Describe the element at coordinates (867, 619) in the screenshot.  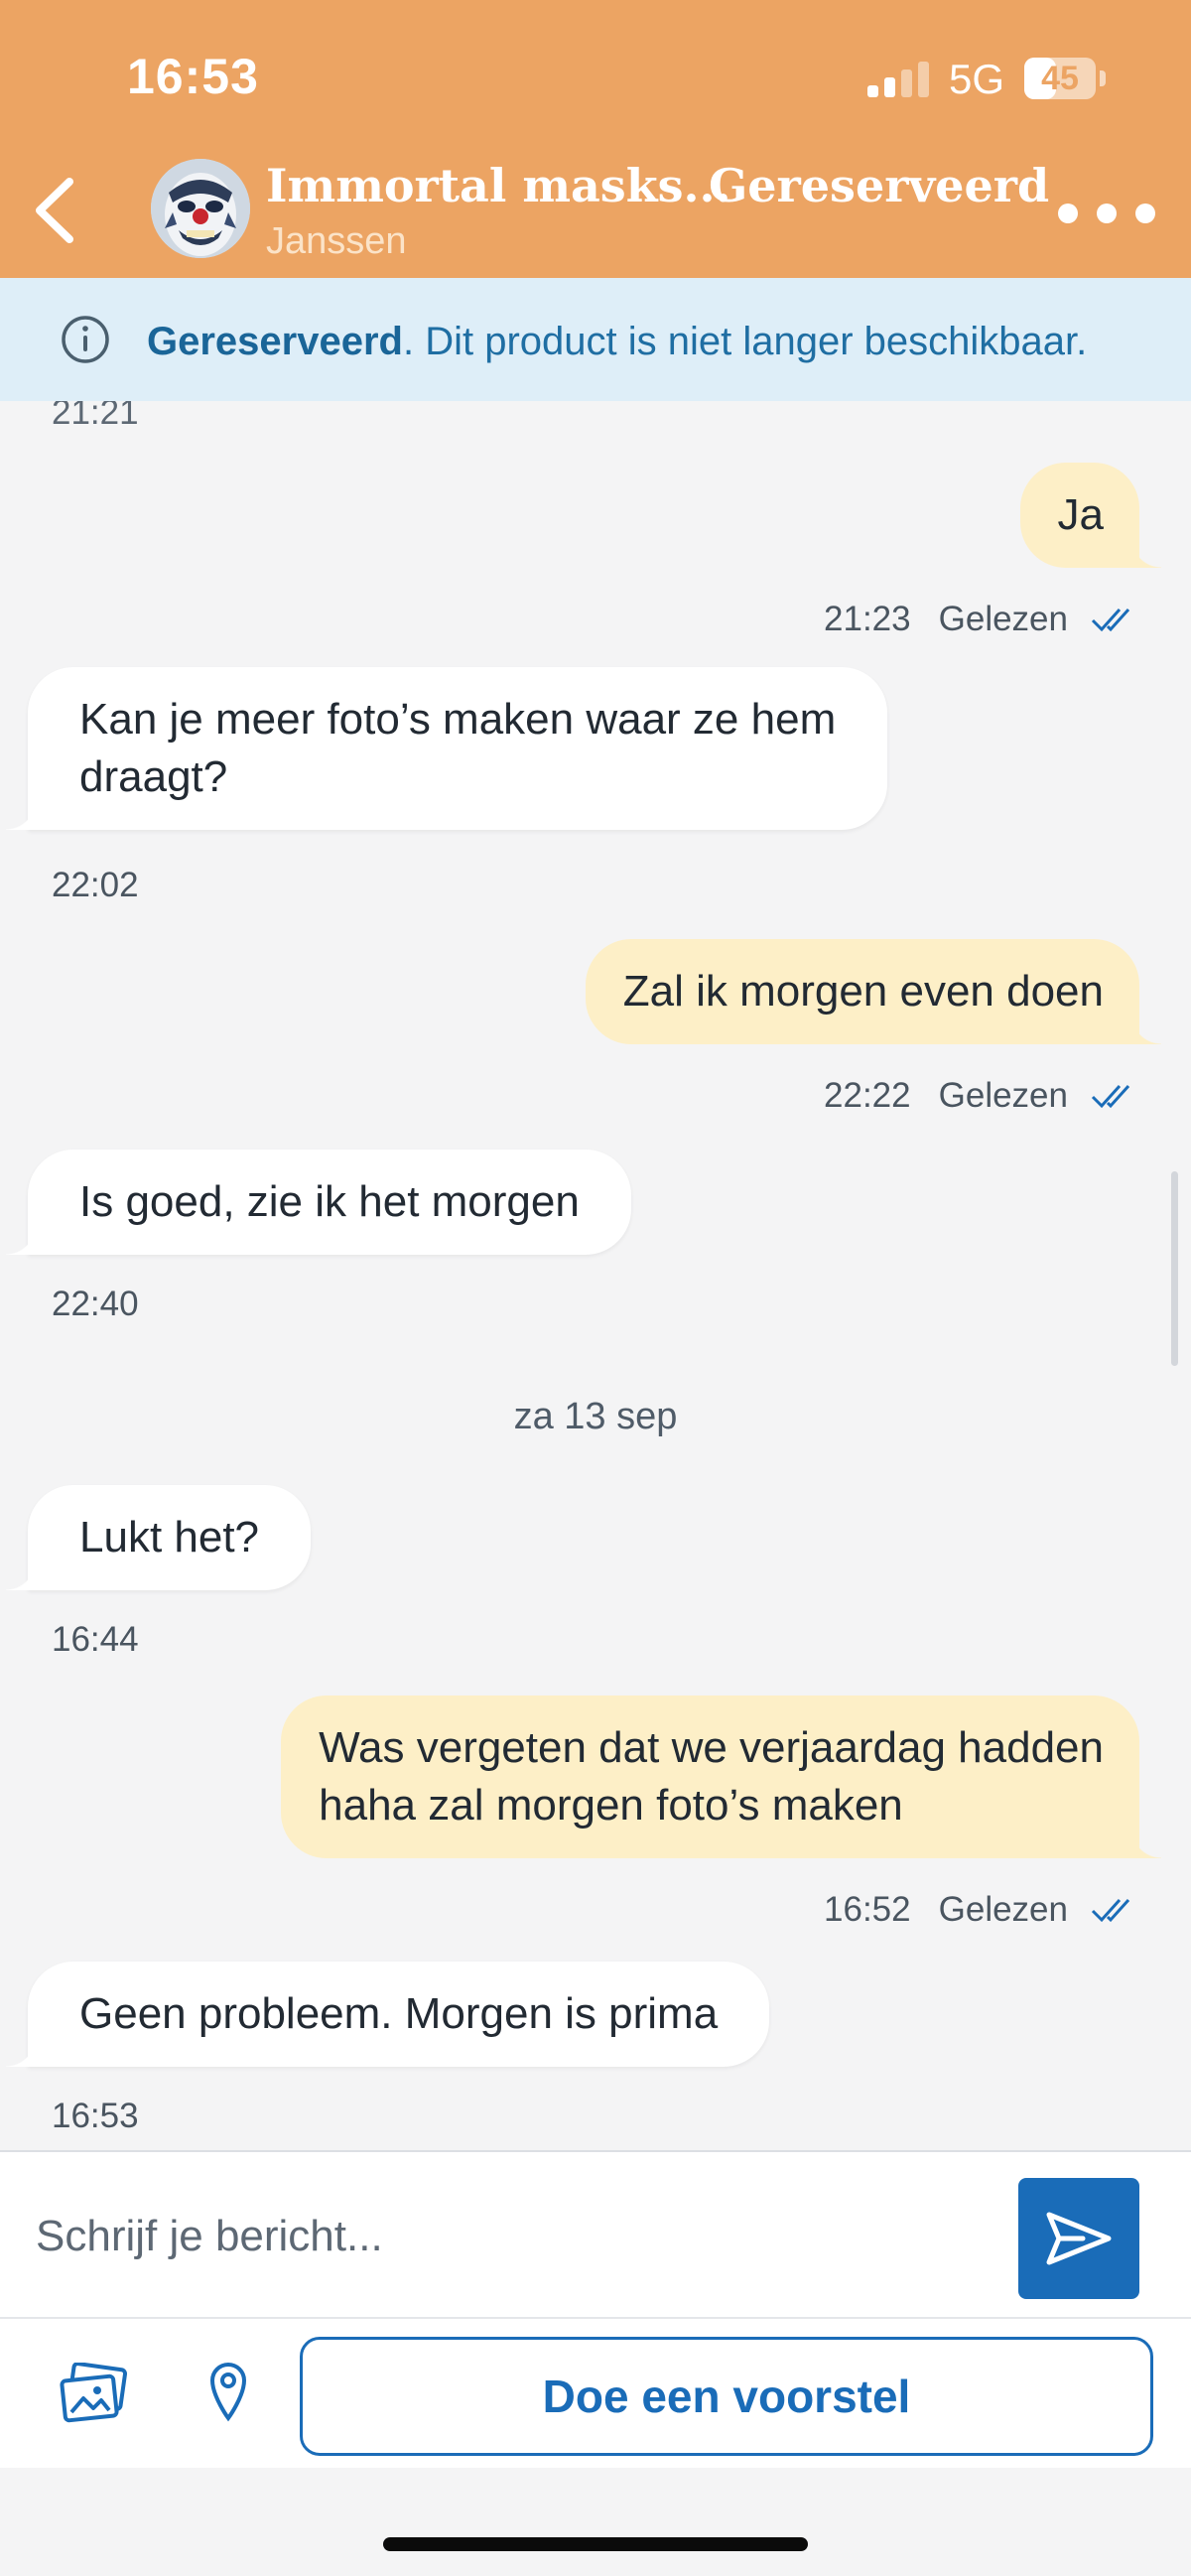
I see `message-time: 21:23` at that location.